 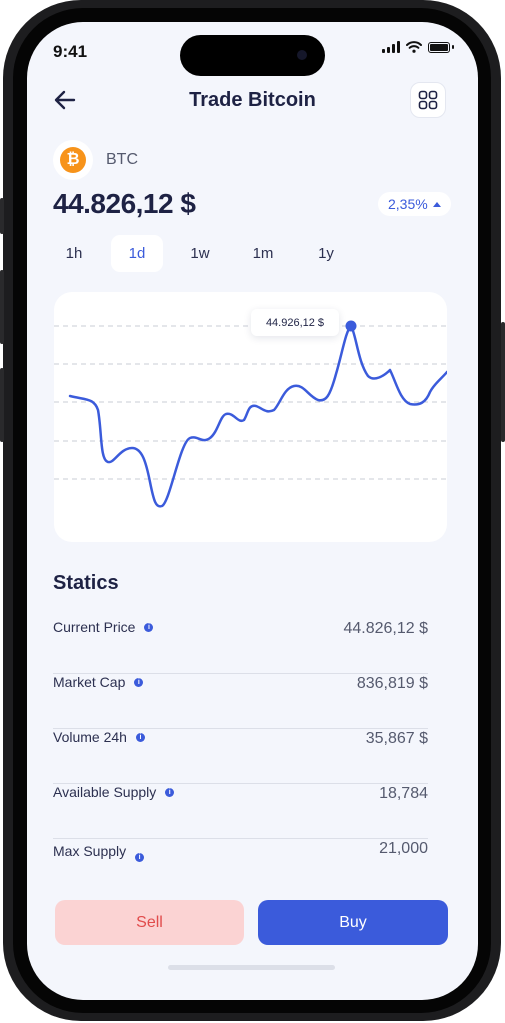 I want to click on status-time: 9:41, so click(x=70, y=51).